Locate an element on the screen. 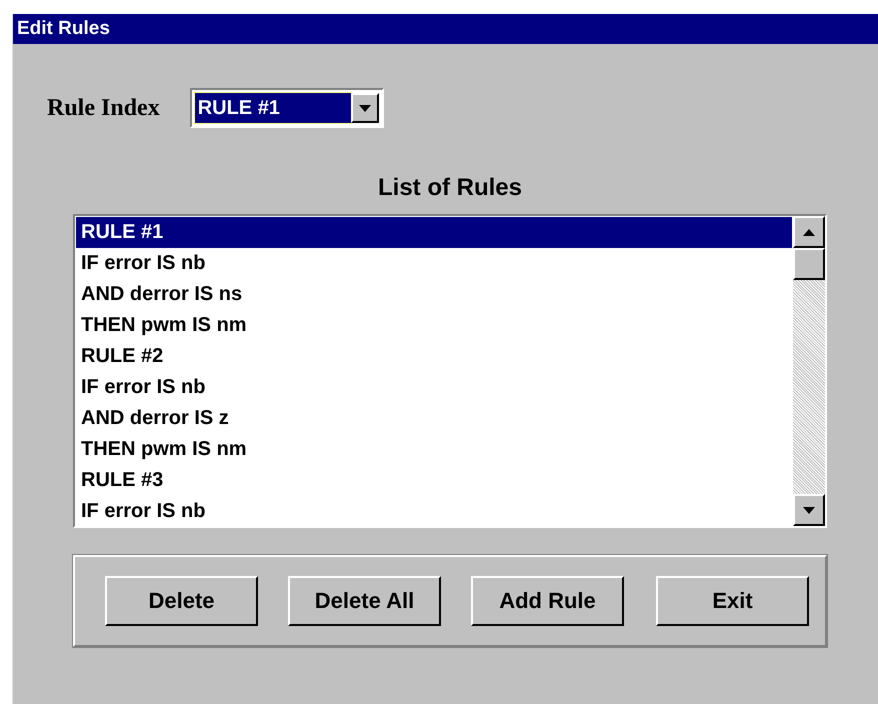  rule-list-item: AND derror IS ns is located at coordinates (434, 294).